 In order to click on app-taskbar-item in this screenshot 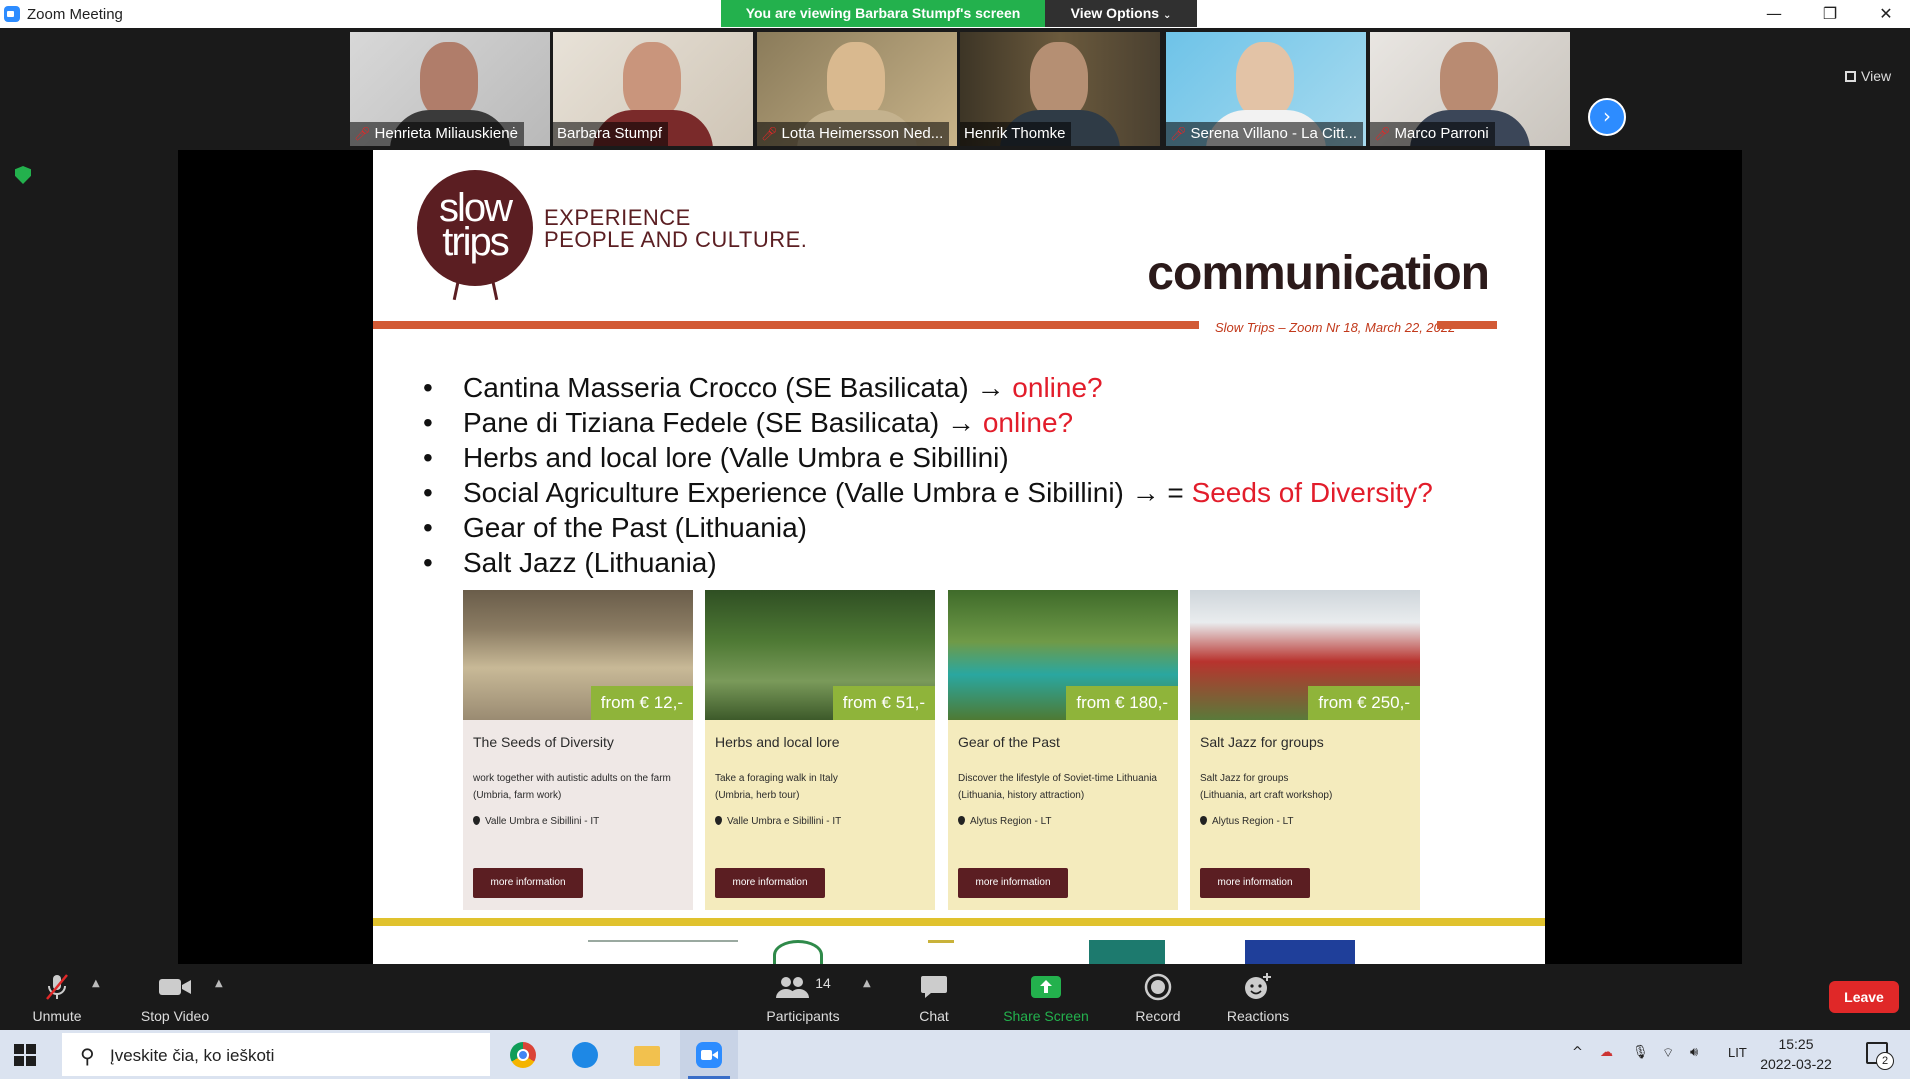, I will do `click(585, 1054)`.